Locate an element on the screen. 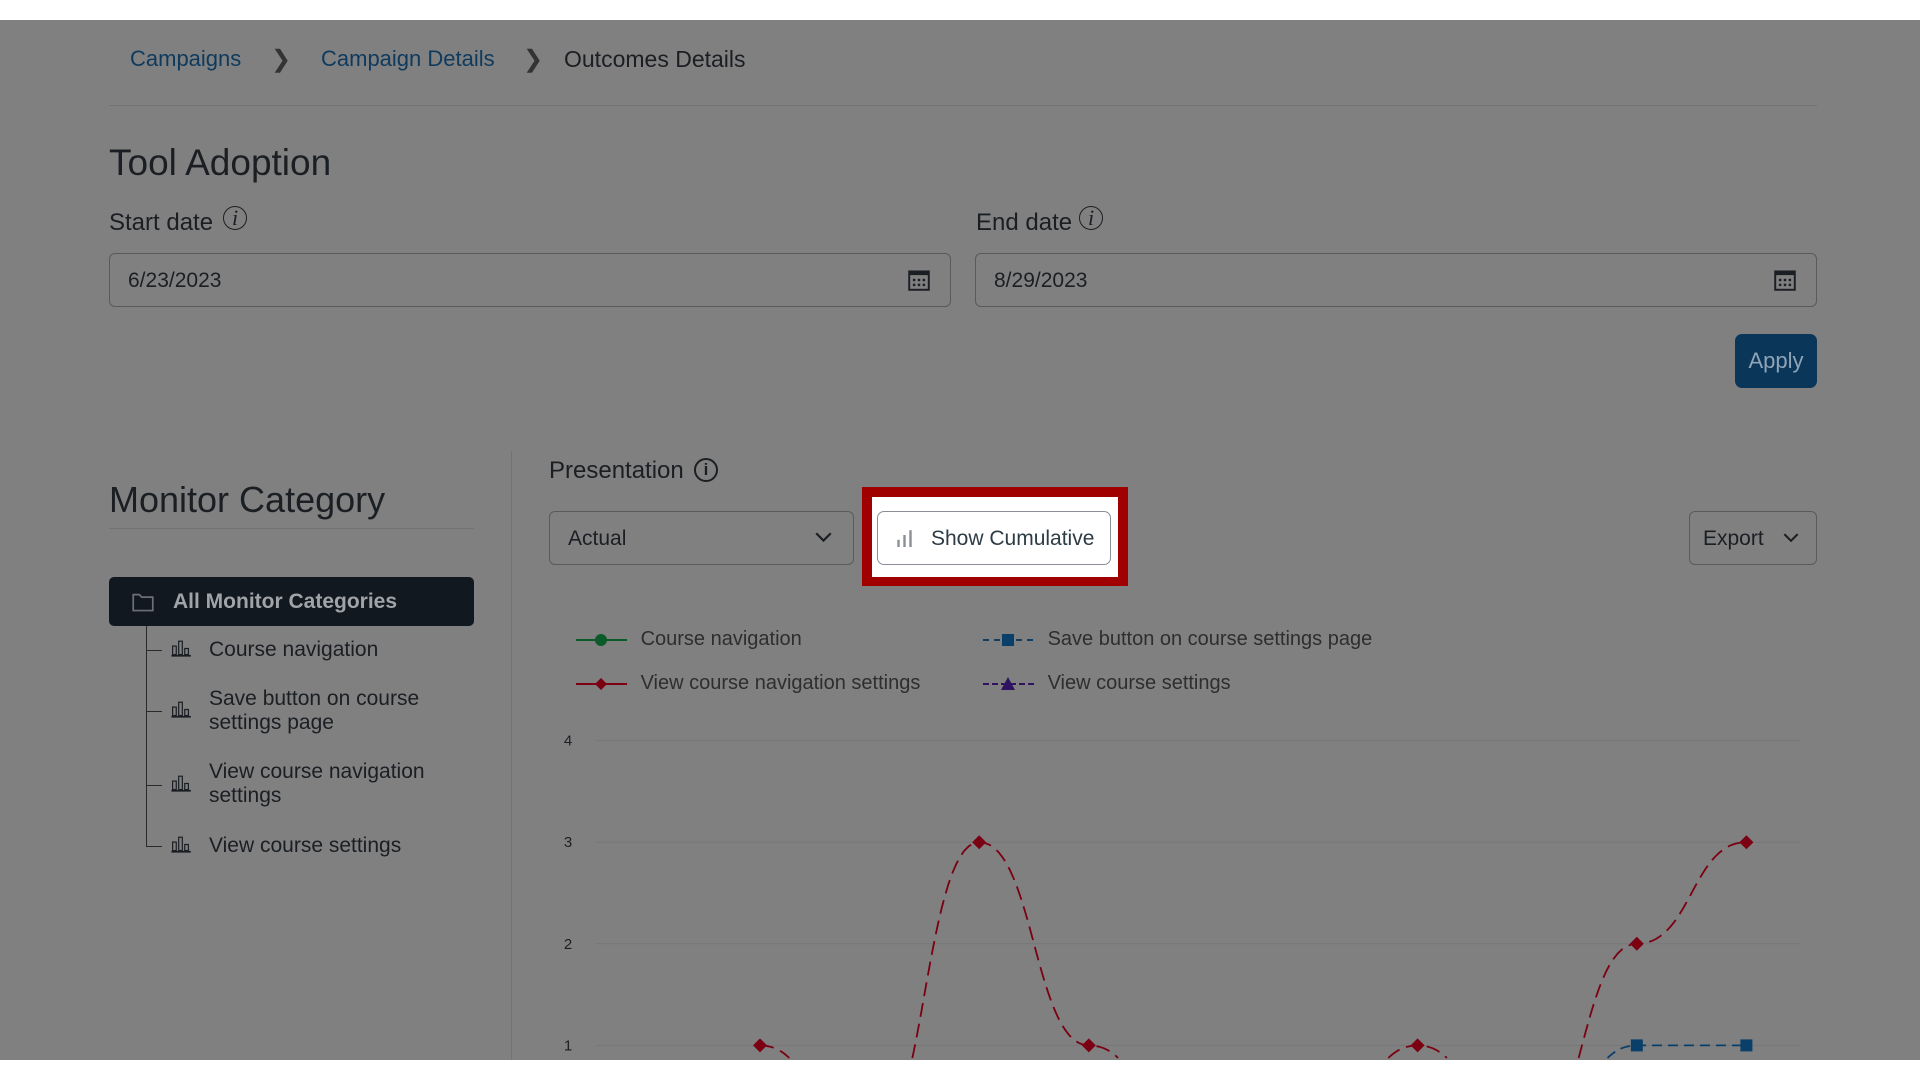  y-tick-label: 2 is located at coordinates (568, 944).